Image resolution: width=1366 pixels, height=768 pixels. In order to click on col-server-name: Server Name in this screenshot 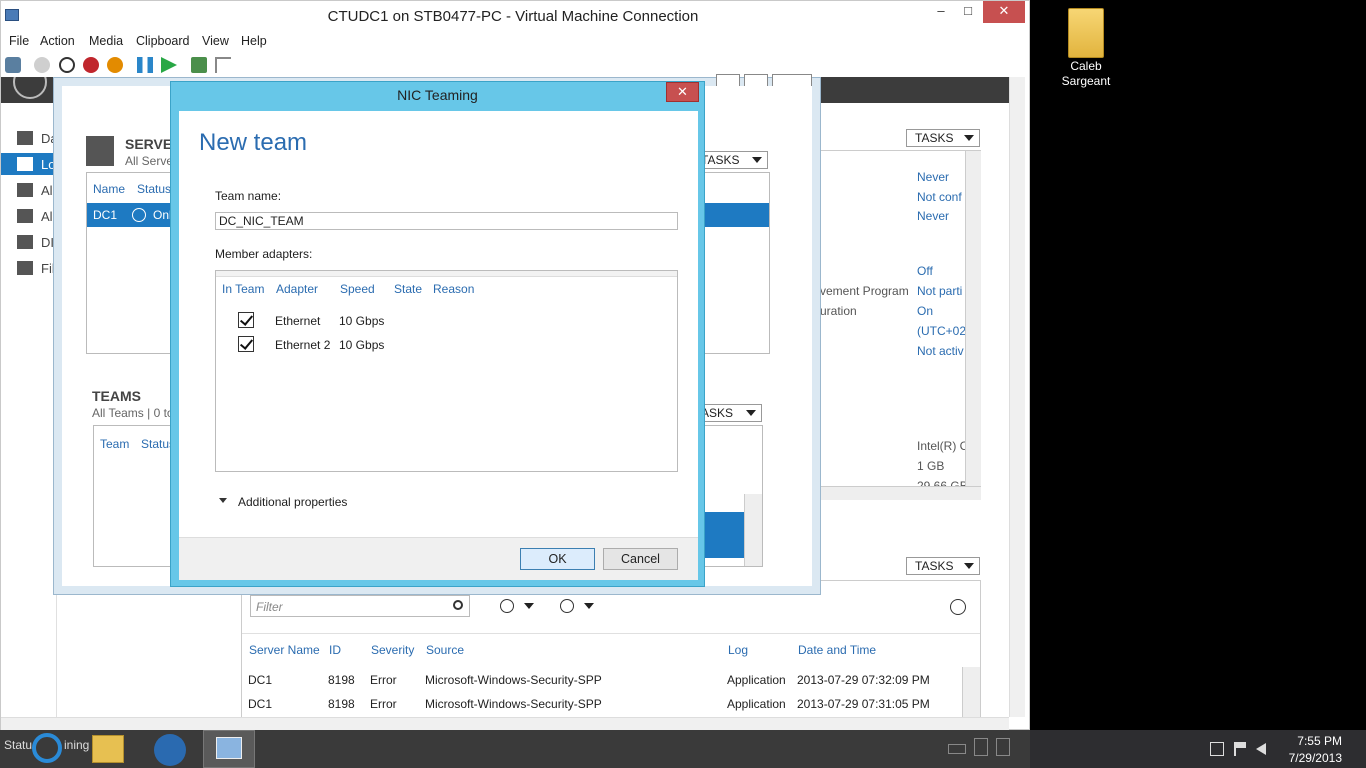, I will do `click(284, 650)`.